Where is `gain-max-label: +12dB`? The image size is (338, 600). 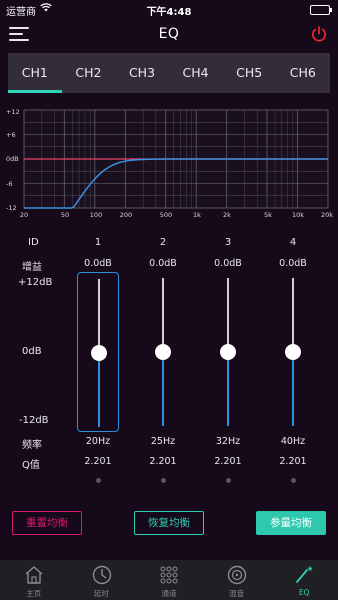 gain-max-label: +12dB is located at coordinates (35, 282).